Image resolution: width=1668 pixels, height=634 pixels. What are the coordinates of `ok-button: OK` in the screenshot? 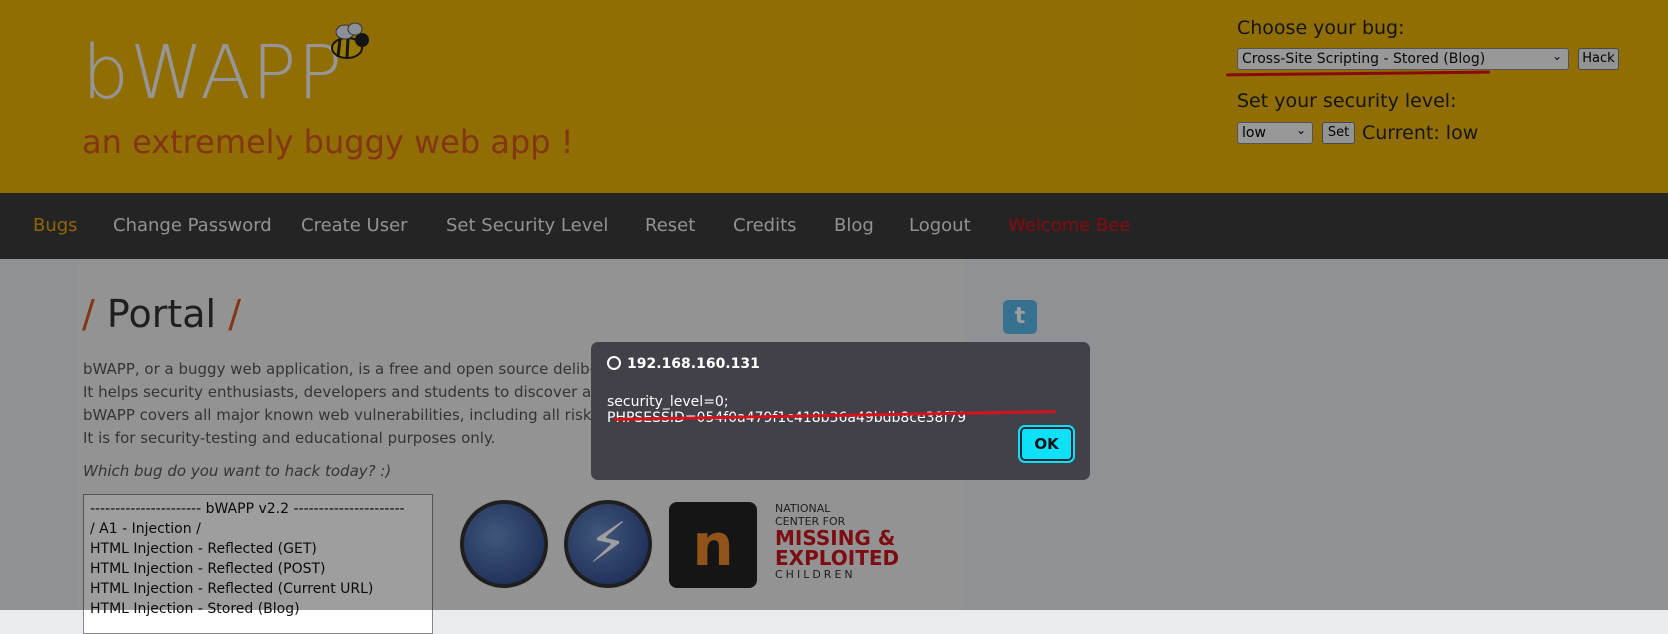 It's located at (1046, 444).